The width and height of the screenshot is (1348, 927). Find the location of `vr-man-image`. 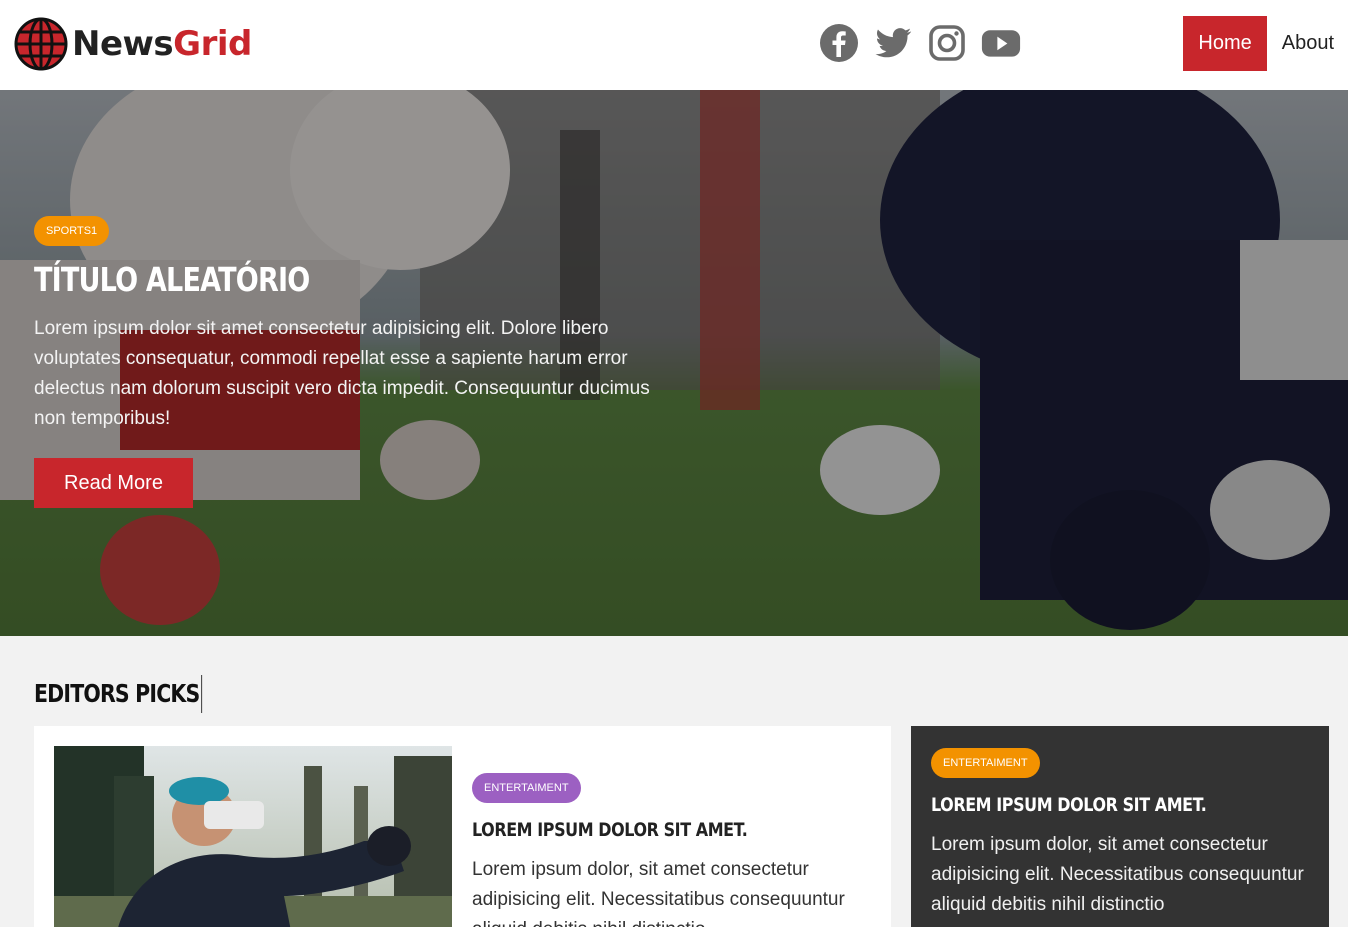

vr-man-image is located at coordinates (253, 836).